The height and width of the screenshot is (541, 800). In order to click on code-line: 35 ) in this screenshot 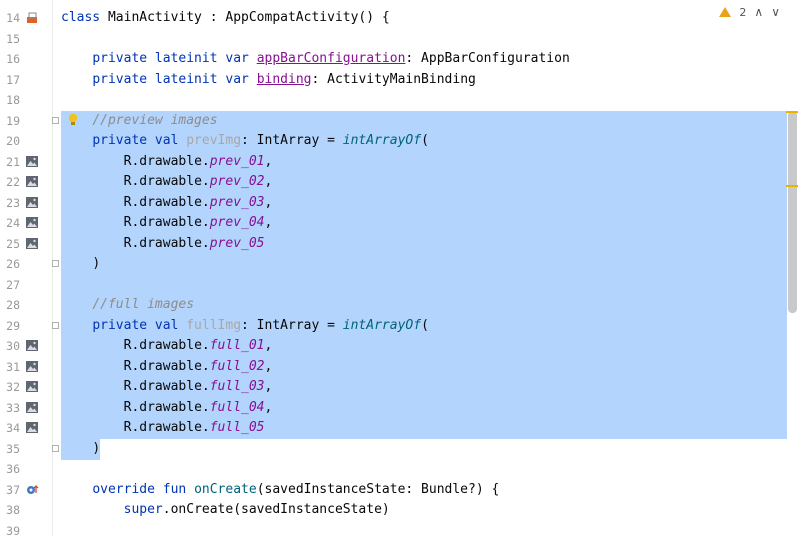, I will do `click(400, 449)`.